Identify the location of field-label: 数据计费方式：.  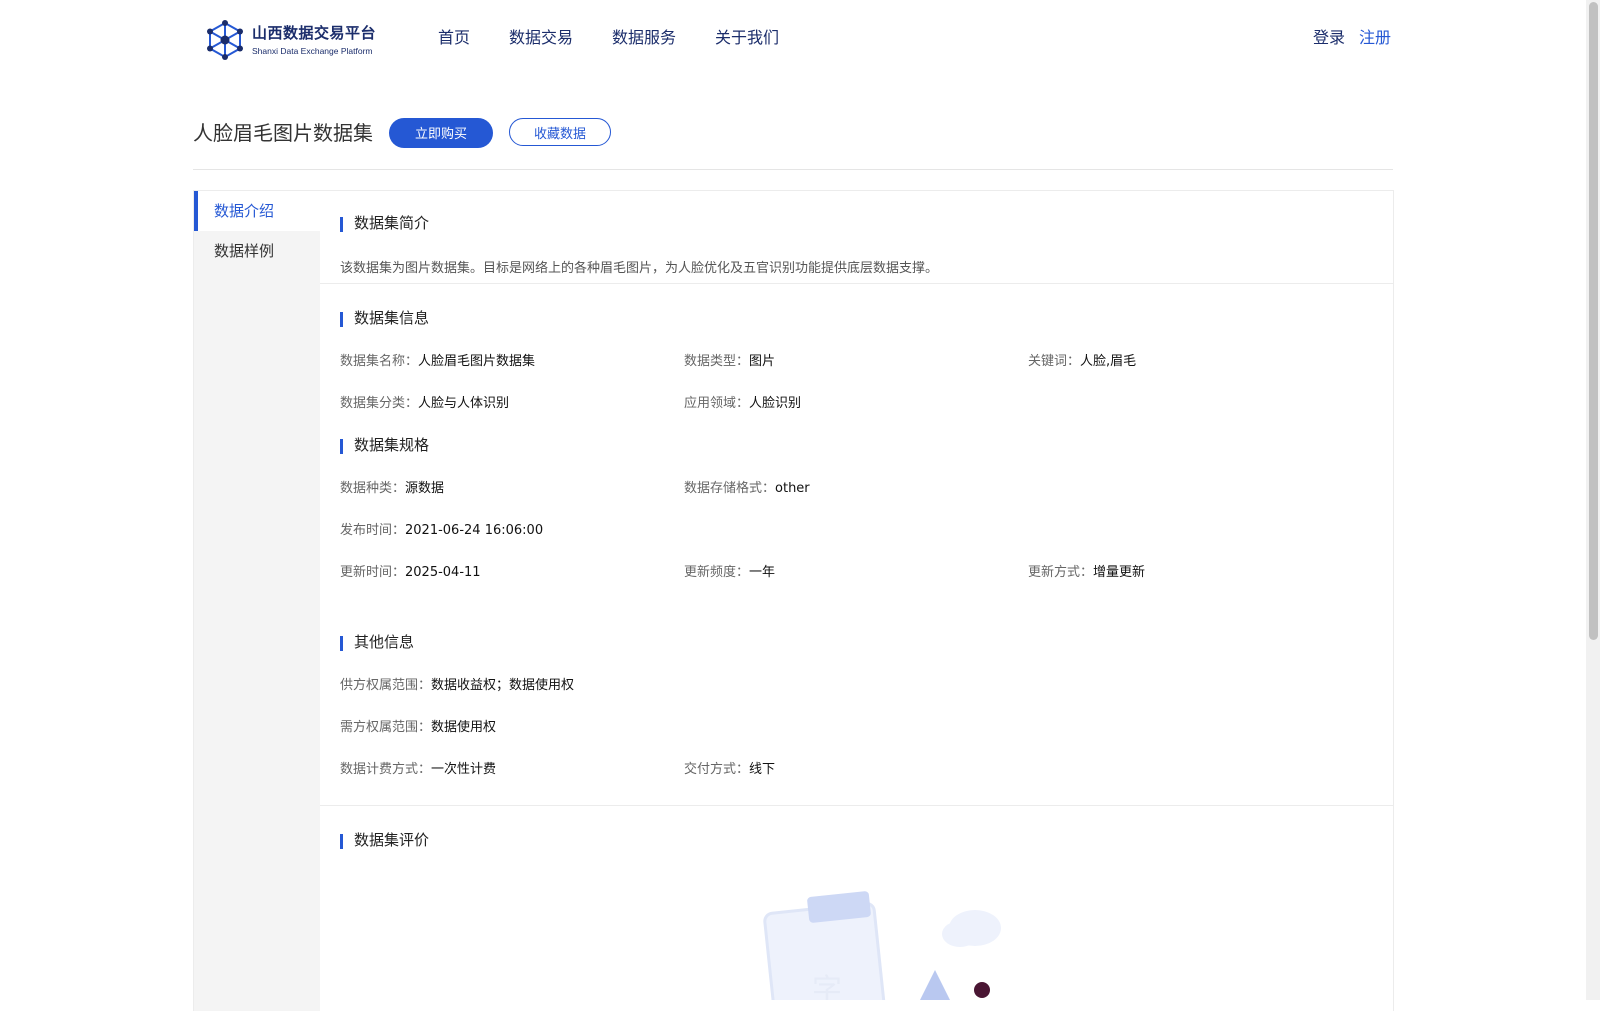
(386, 769).